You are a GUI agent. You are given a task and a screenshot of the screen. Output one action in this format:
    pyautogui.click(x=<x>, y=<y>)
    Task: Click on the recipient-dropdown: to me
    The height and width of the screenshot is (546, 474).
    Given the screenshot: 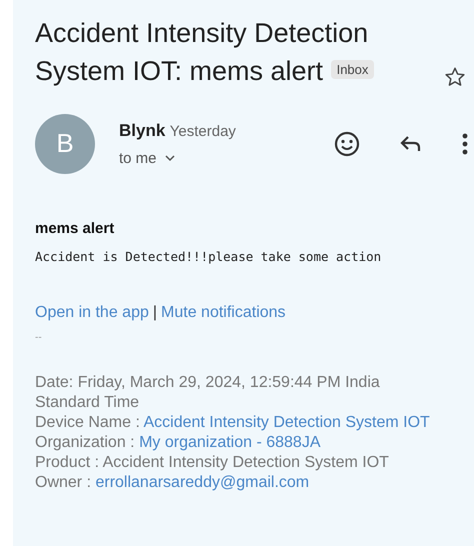 What is the action you would take?
    pyautogui.click(x=147, y=159)
    